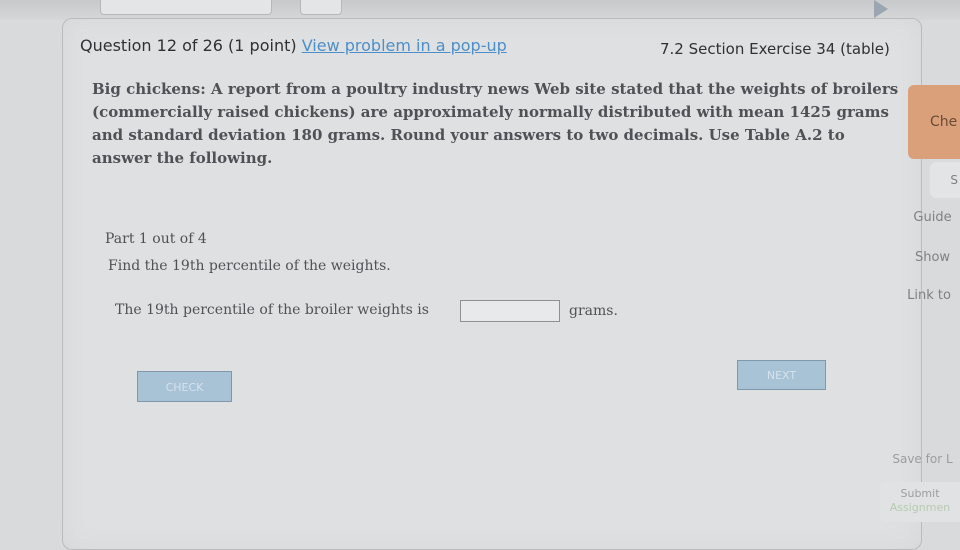 The image size is (960, 550). Describe the element at coordinates (881, 9) in the screenshot. I see `forward-arrow-icon` at that location.